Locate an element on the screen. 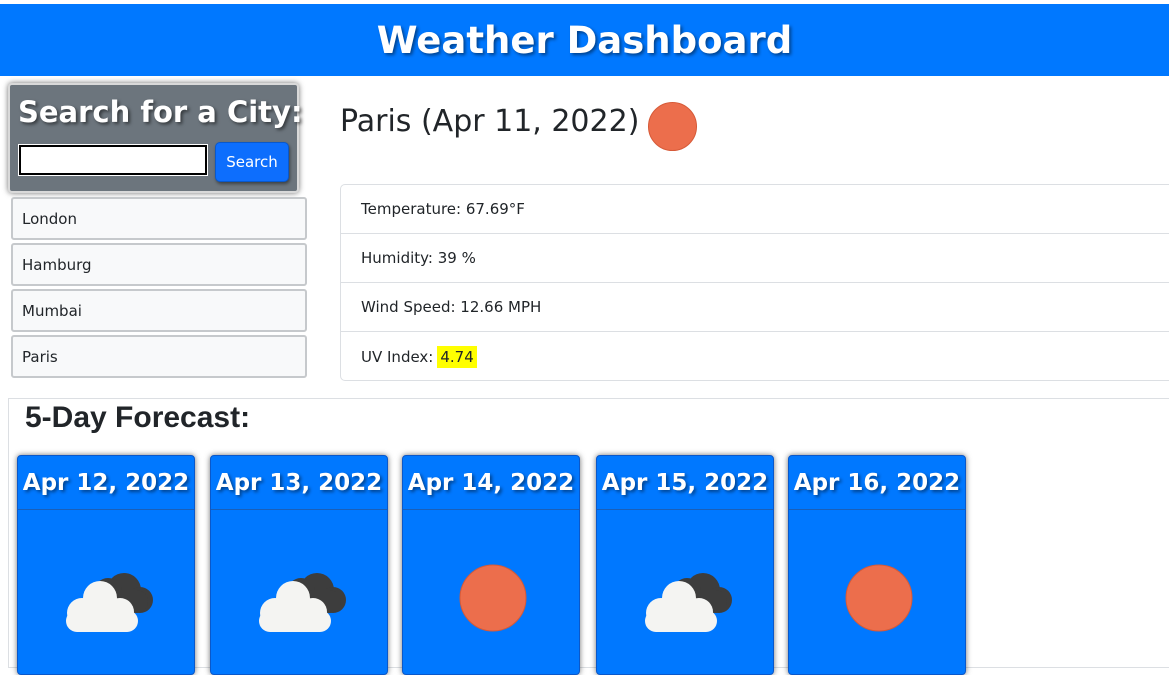 The height and width of the screenshot is (675, 1169). history-item-hamburg: Hamburg is located at coordinates (159, 264).